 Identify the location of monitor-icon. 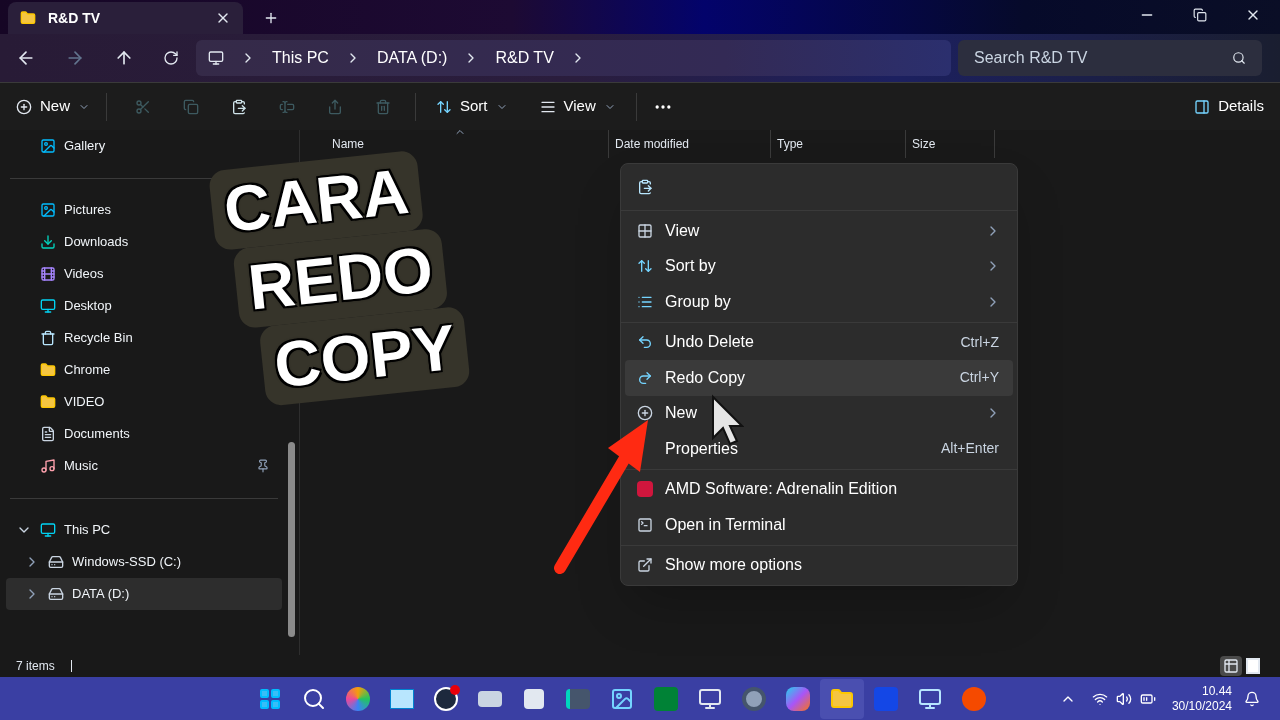
(710, 698).